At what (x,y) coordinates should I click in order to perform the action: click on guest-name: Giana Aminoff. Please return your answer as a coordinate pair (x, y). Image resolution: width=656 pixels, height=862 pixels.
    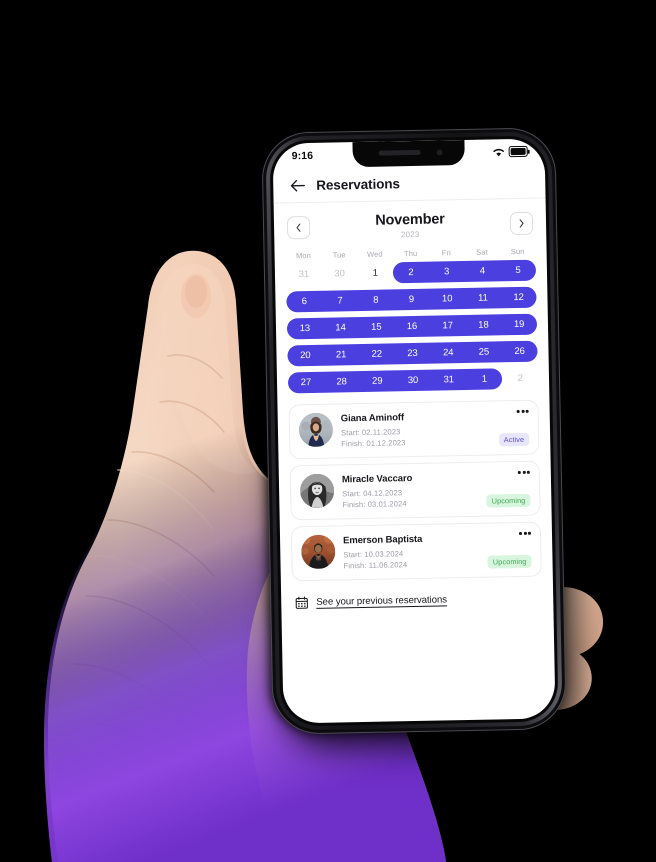
    Looking at the image, I should click on (372, 418).